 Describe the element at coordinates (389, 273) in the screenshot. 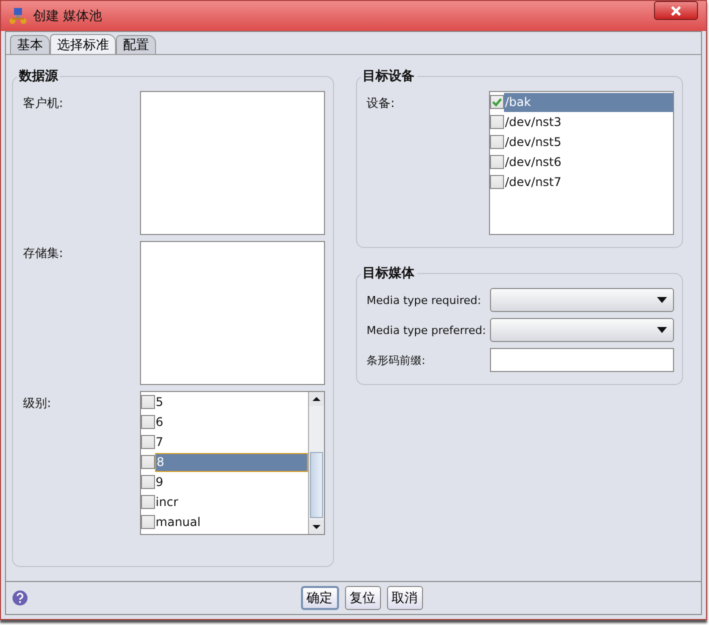

I see `group-title: 目标媒体` at that location.